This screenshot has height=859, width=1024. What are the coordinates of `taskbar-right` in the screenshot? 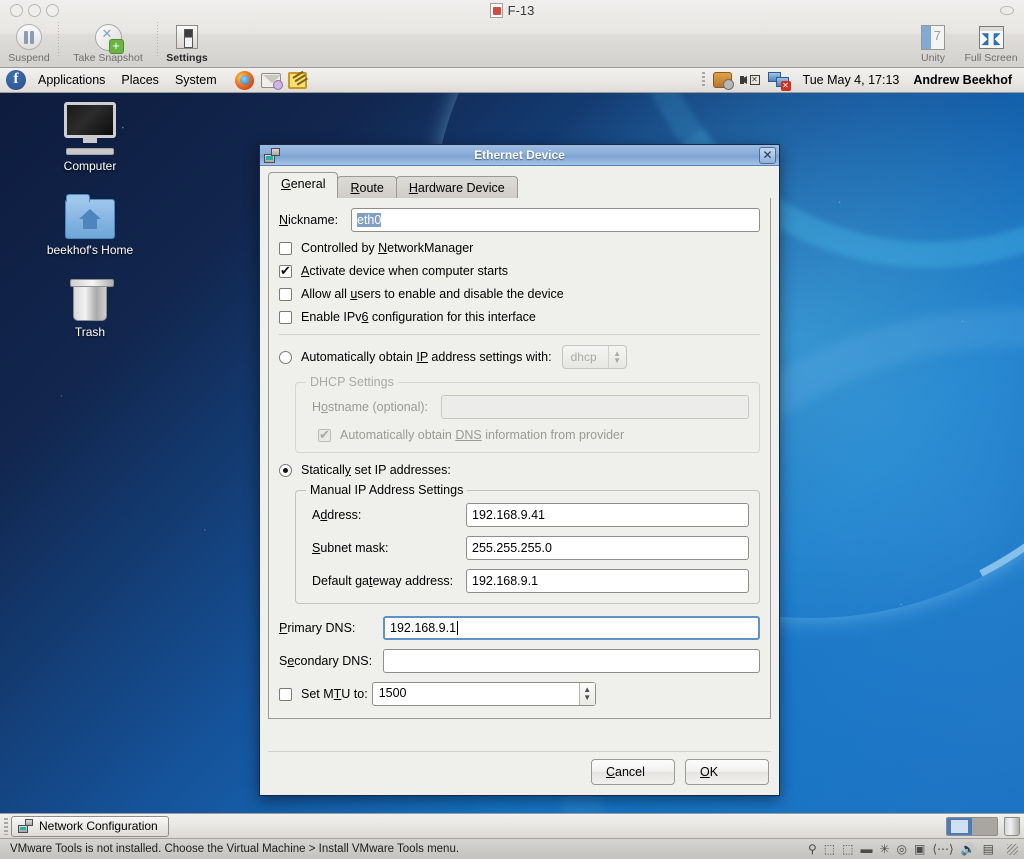 It's located at (983, 826).